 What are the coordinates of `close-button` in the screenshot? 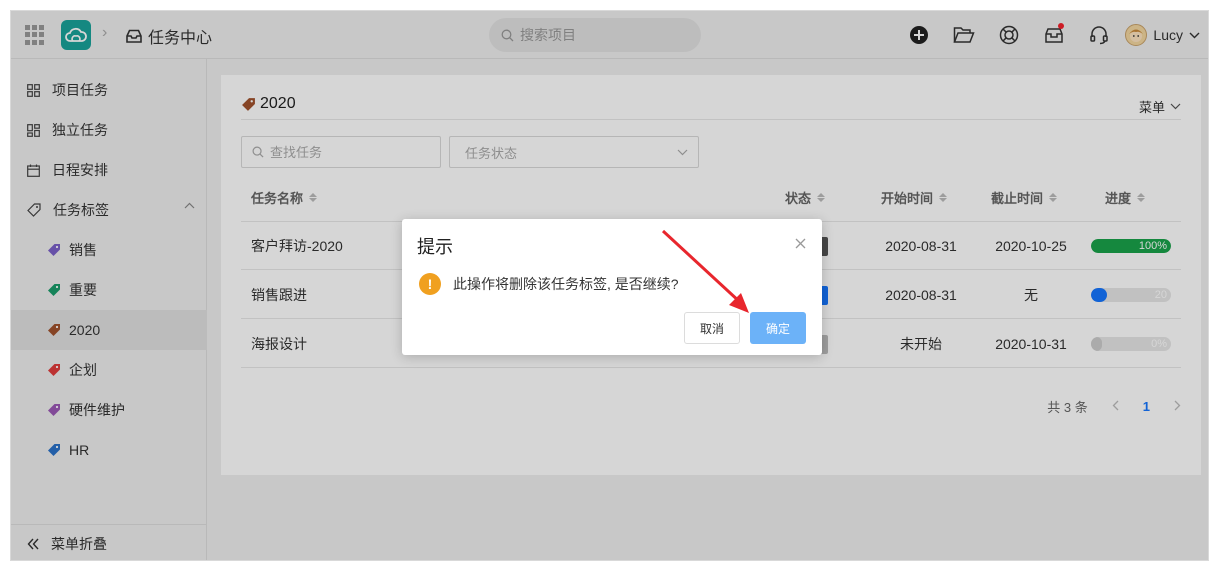 It's located at (800, 243).